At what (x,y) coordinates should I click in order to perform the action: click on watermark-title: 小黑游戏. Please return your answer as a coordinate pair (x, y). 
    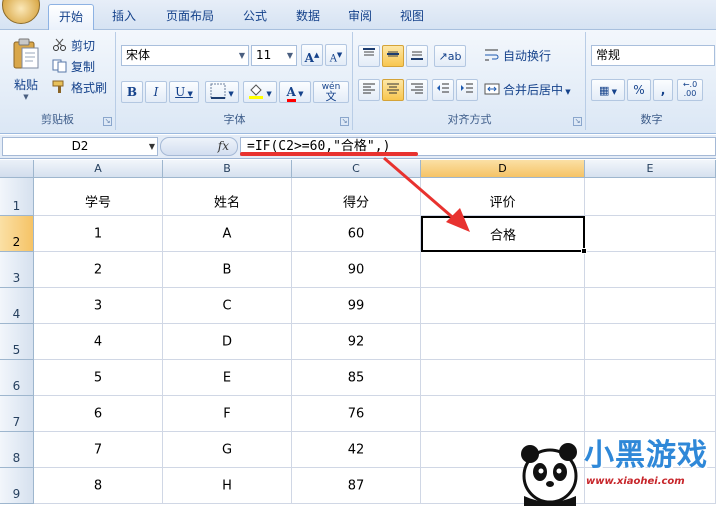
    Looking at the image, I should click on (646, 455).